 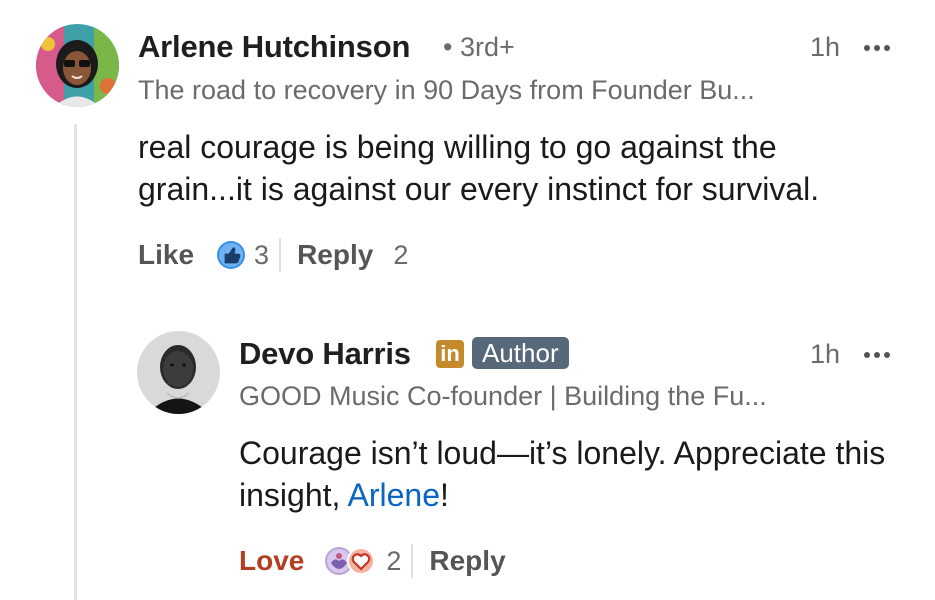 I want to click on love-heart-icon, so click(x=361, y=561).